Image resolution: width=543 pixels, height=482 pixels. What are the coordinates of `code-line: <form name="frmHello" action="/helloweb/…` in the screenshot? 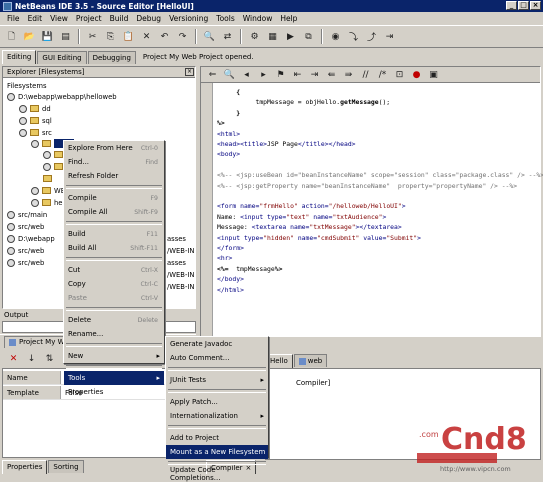 It's located at (311, 206).